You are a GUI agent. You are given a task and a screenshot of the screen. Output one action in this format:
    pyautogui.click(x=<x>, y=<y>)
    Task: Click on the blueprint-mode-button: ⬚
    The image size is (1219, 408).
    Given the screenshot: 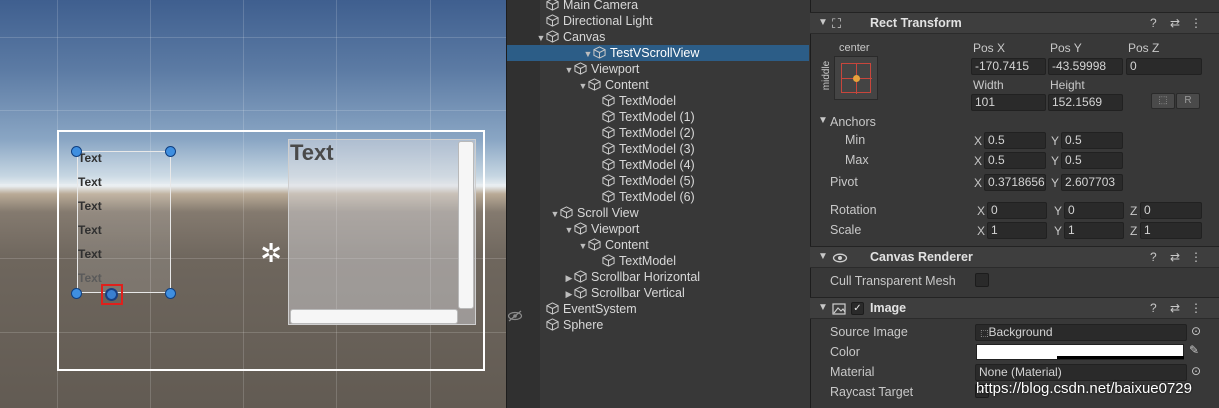 What is the action you would take?
    pyautogui.click(x=1163, y=101)
    